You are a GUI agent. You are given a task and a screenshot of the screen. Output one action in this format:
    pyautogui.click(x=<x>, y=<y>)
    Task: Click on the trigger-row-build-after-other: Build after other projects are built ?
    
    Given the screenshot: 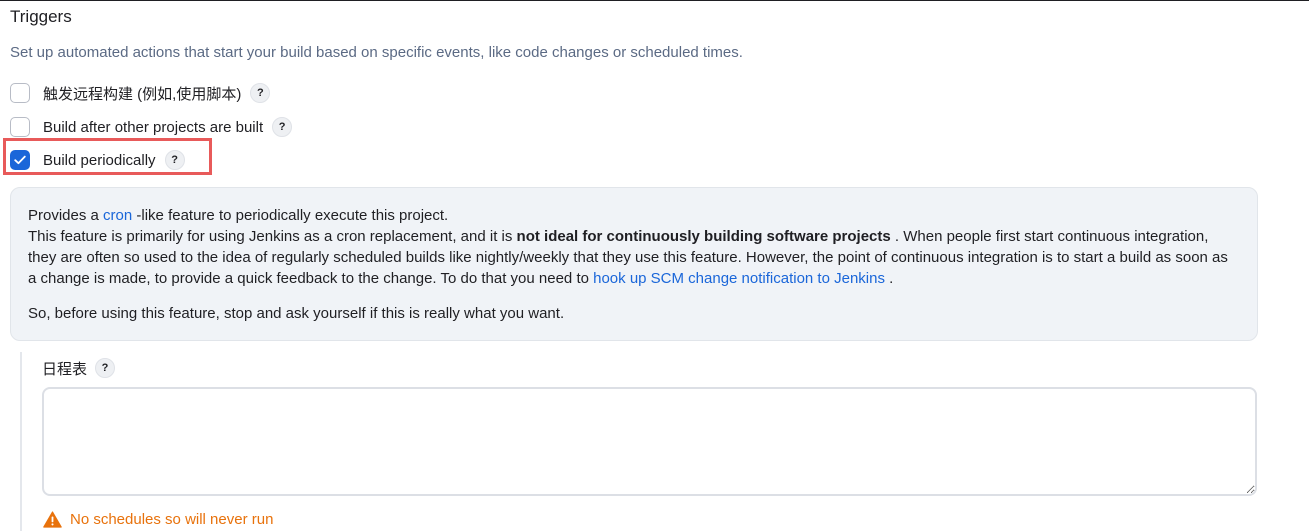 What is the action you would take?
    pyautogui.click(x=151, y=127)
    